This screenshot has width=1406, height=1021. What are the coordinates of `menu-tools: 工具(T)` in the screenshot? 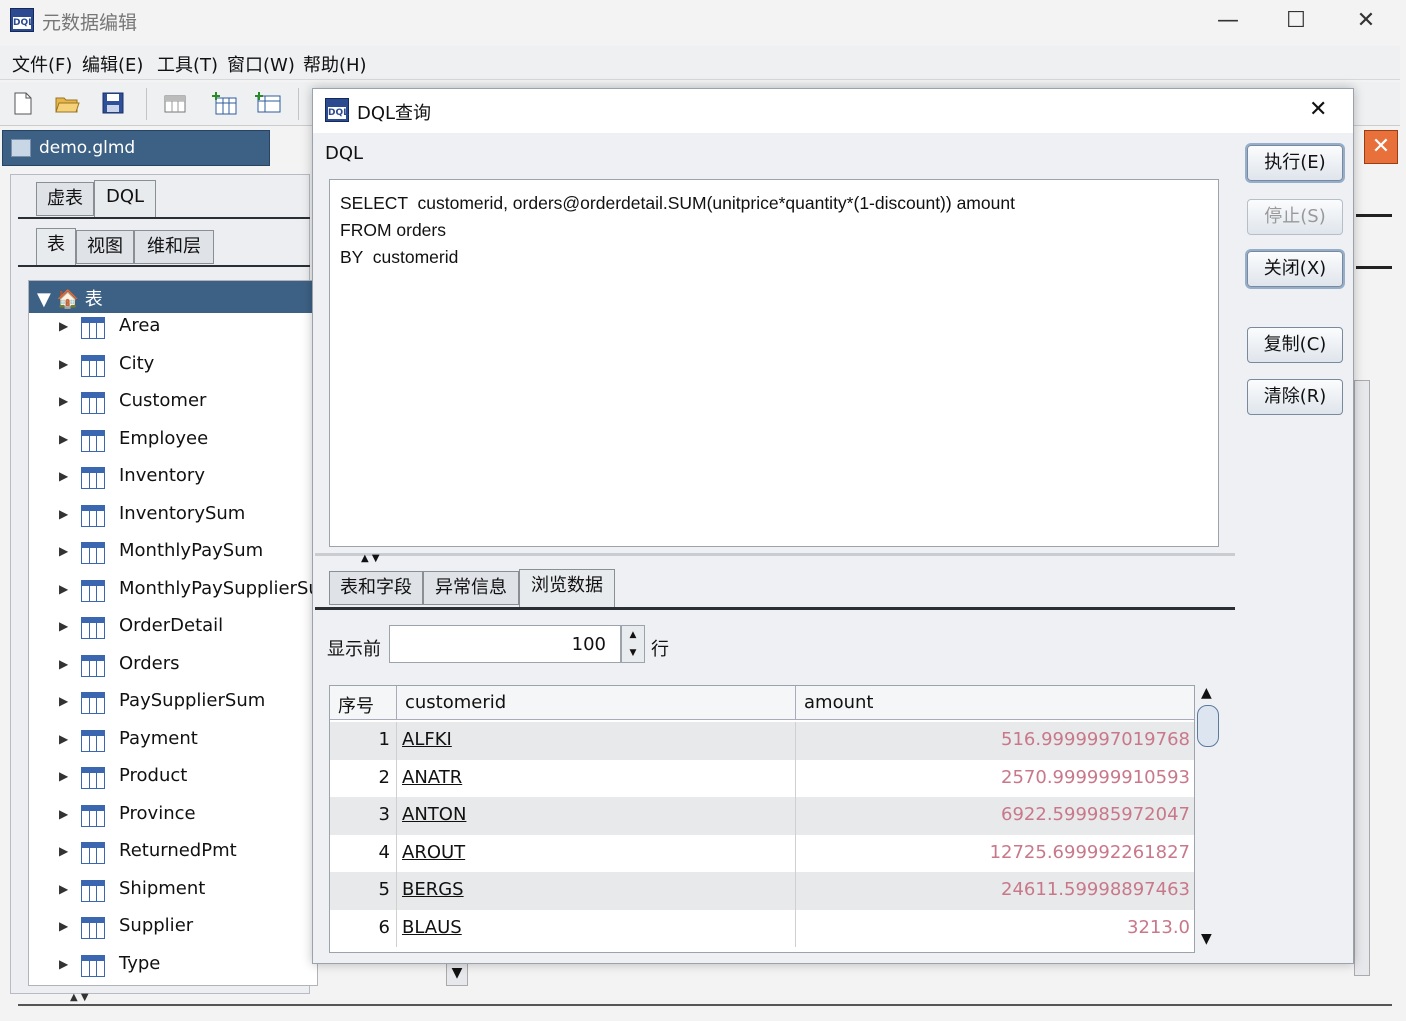 It's located at (187, 64).